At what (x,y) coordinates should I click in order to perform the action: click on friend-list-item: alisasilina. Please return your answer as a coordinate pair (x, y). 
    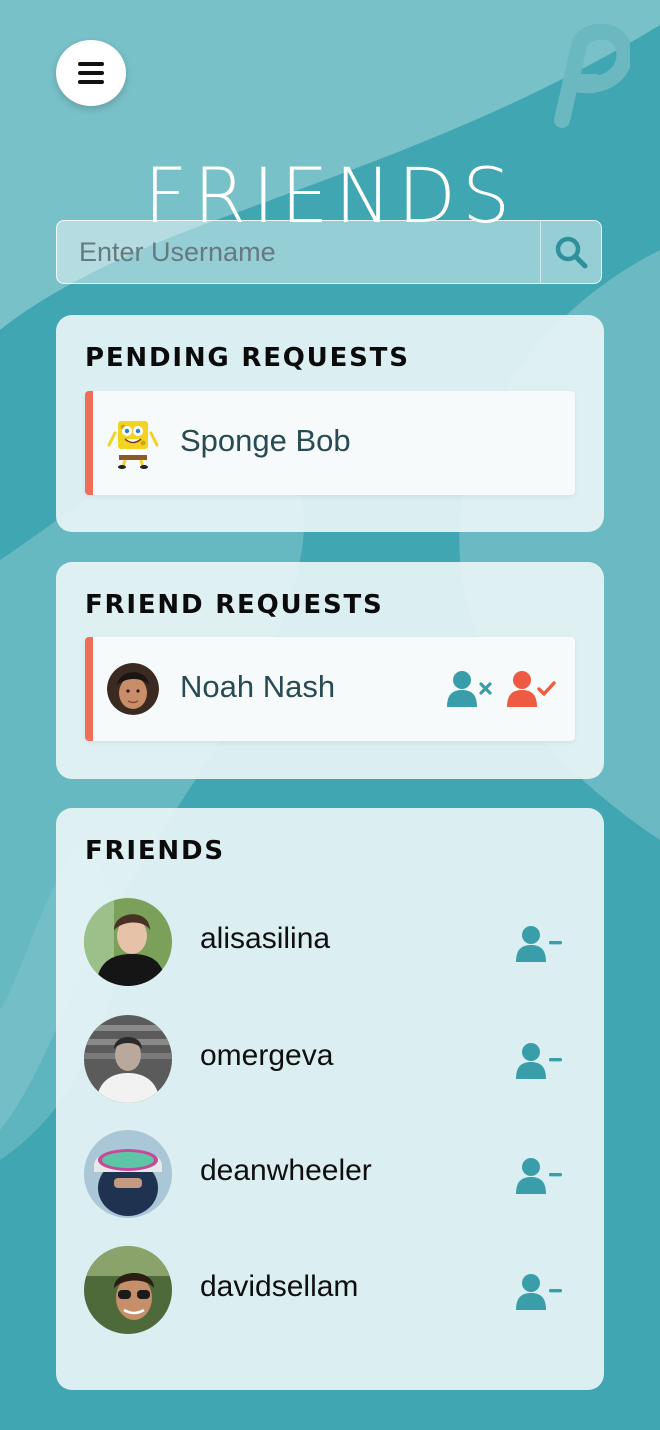
    Looking at the image, I should click on (329, 943).